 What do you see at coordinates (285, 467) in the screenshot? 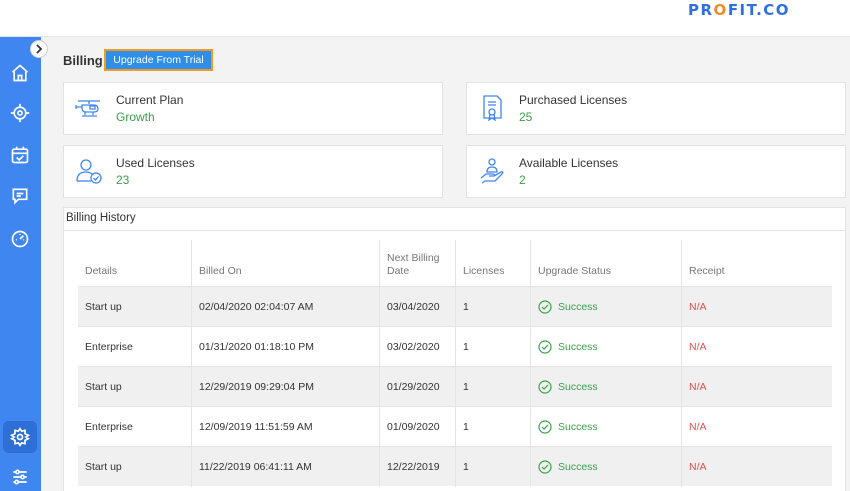
I see `billed-on-cell: 11/22/2019 06:41:11 AM` at bounding box center [285, 467].